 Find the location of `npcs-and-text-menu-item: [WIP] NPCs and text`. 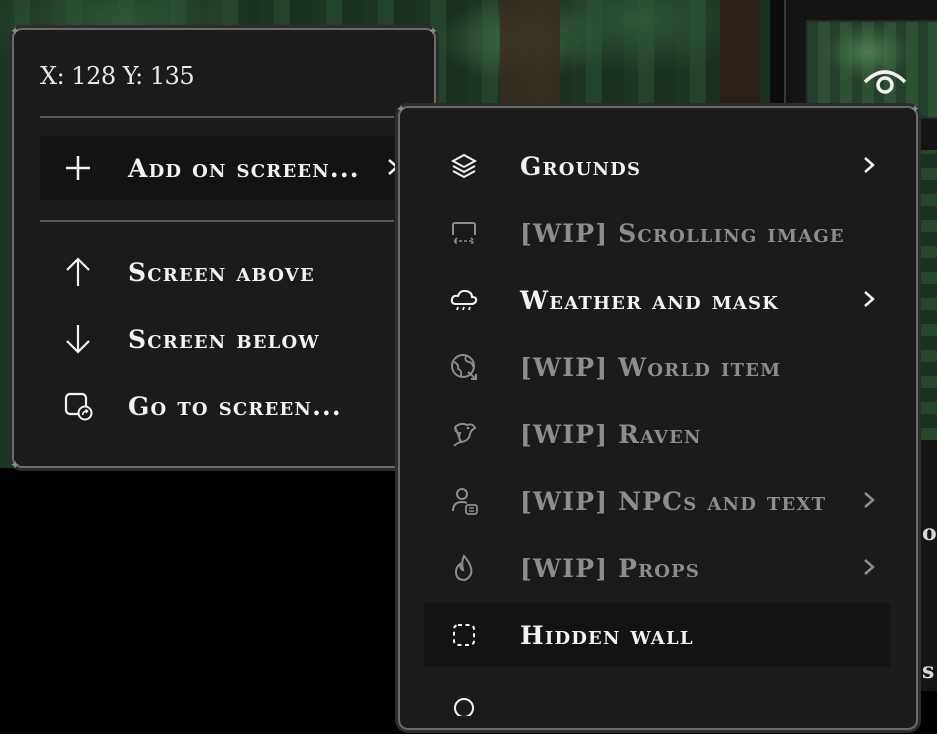

npcs-and-text-menu-item: [WIP] NPCs and text is located at coordinates (657, 501).